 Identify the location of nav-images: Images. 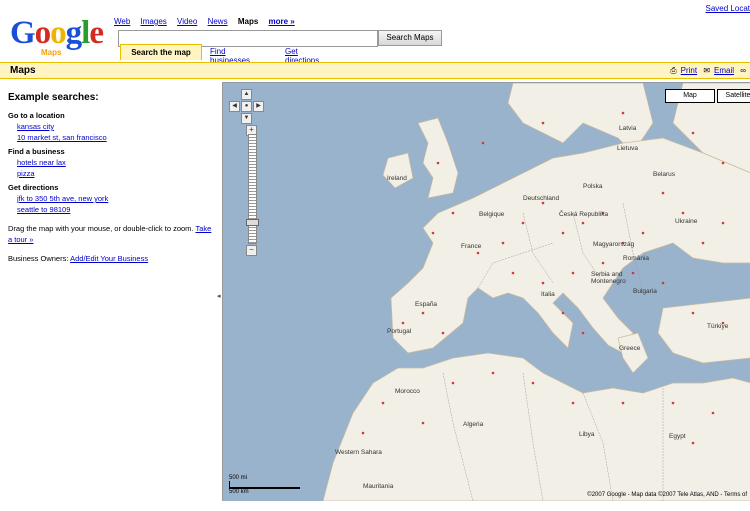
(154, 21).